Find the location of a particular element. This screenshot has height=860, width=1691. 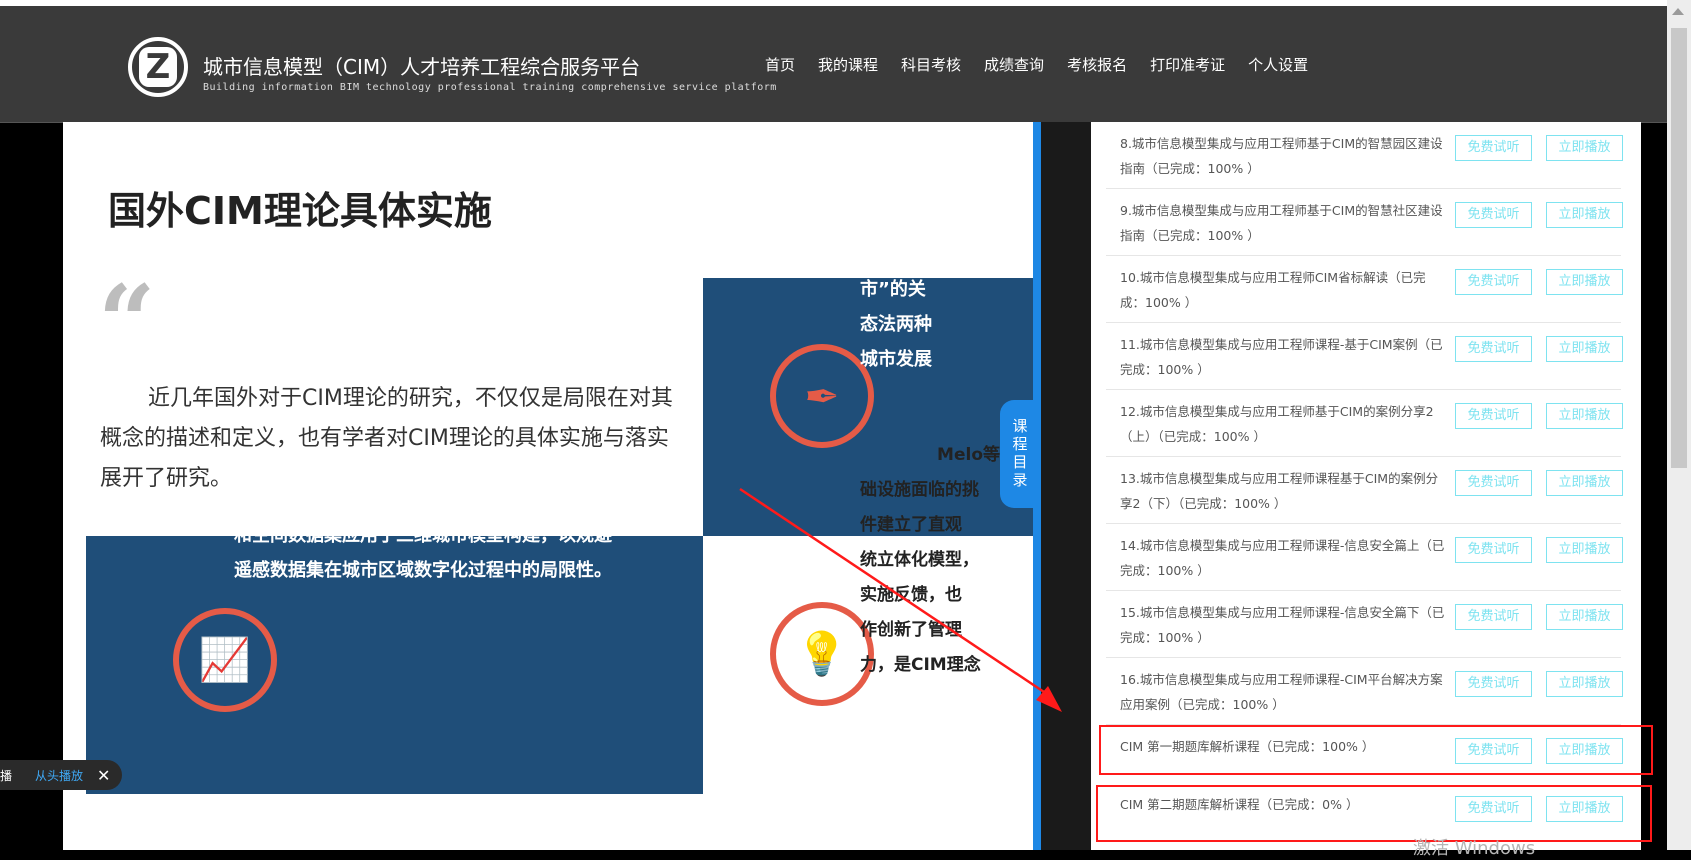

slide-title: 国外CIM理论具体实施 is located at coordinates (300, 211).